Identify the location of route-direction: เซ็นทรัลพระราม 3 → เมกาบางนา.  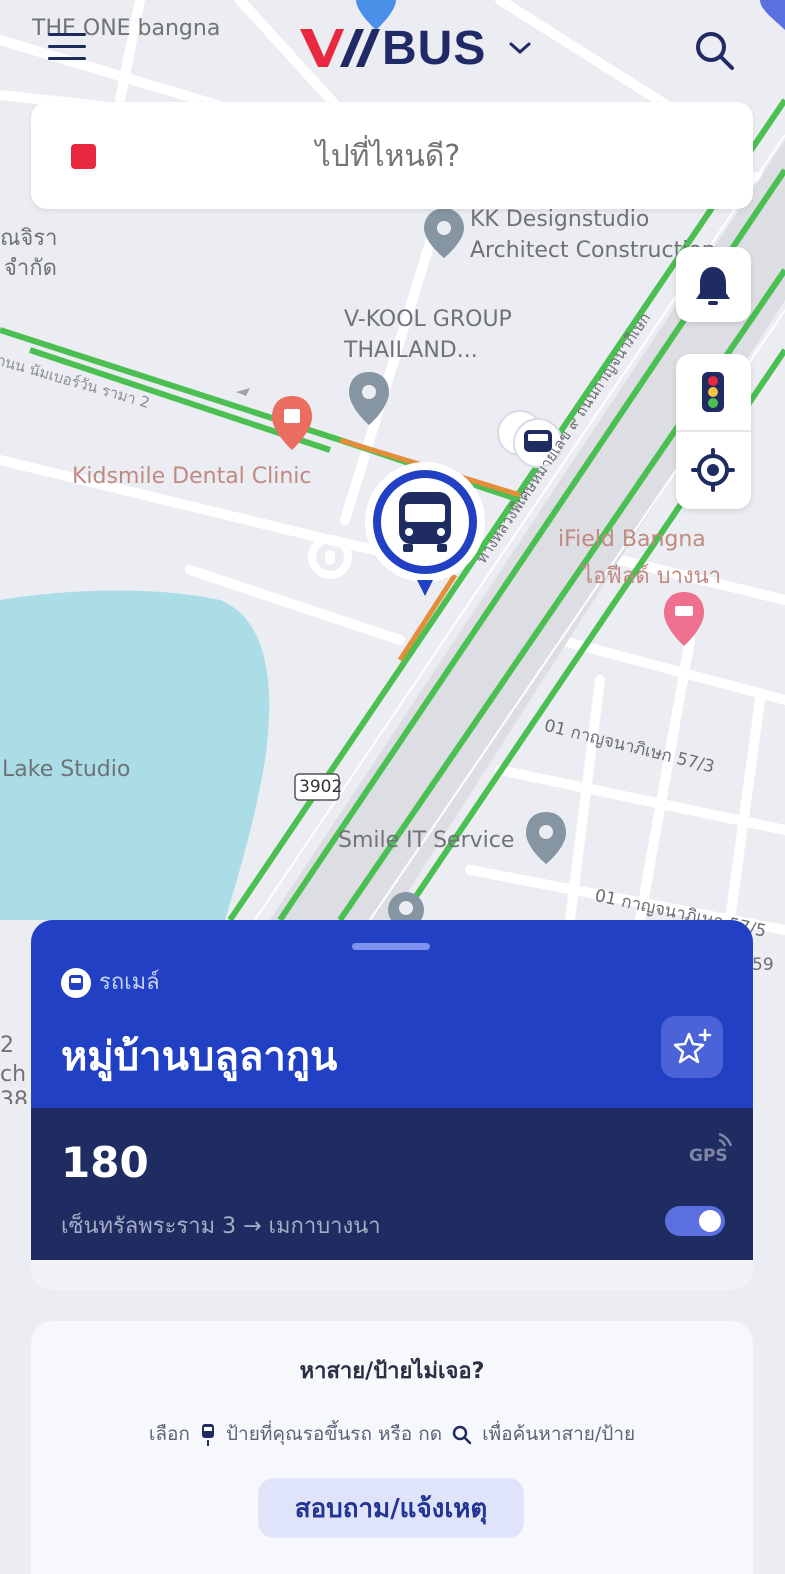
(221, 1226).